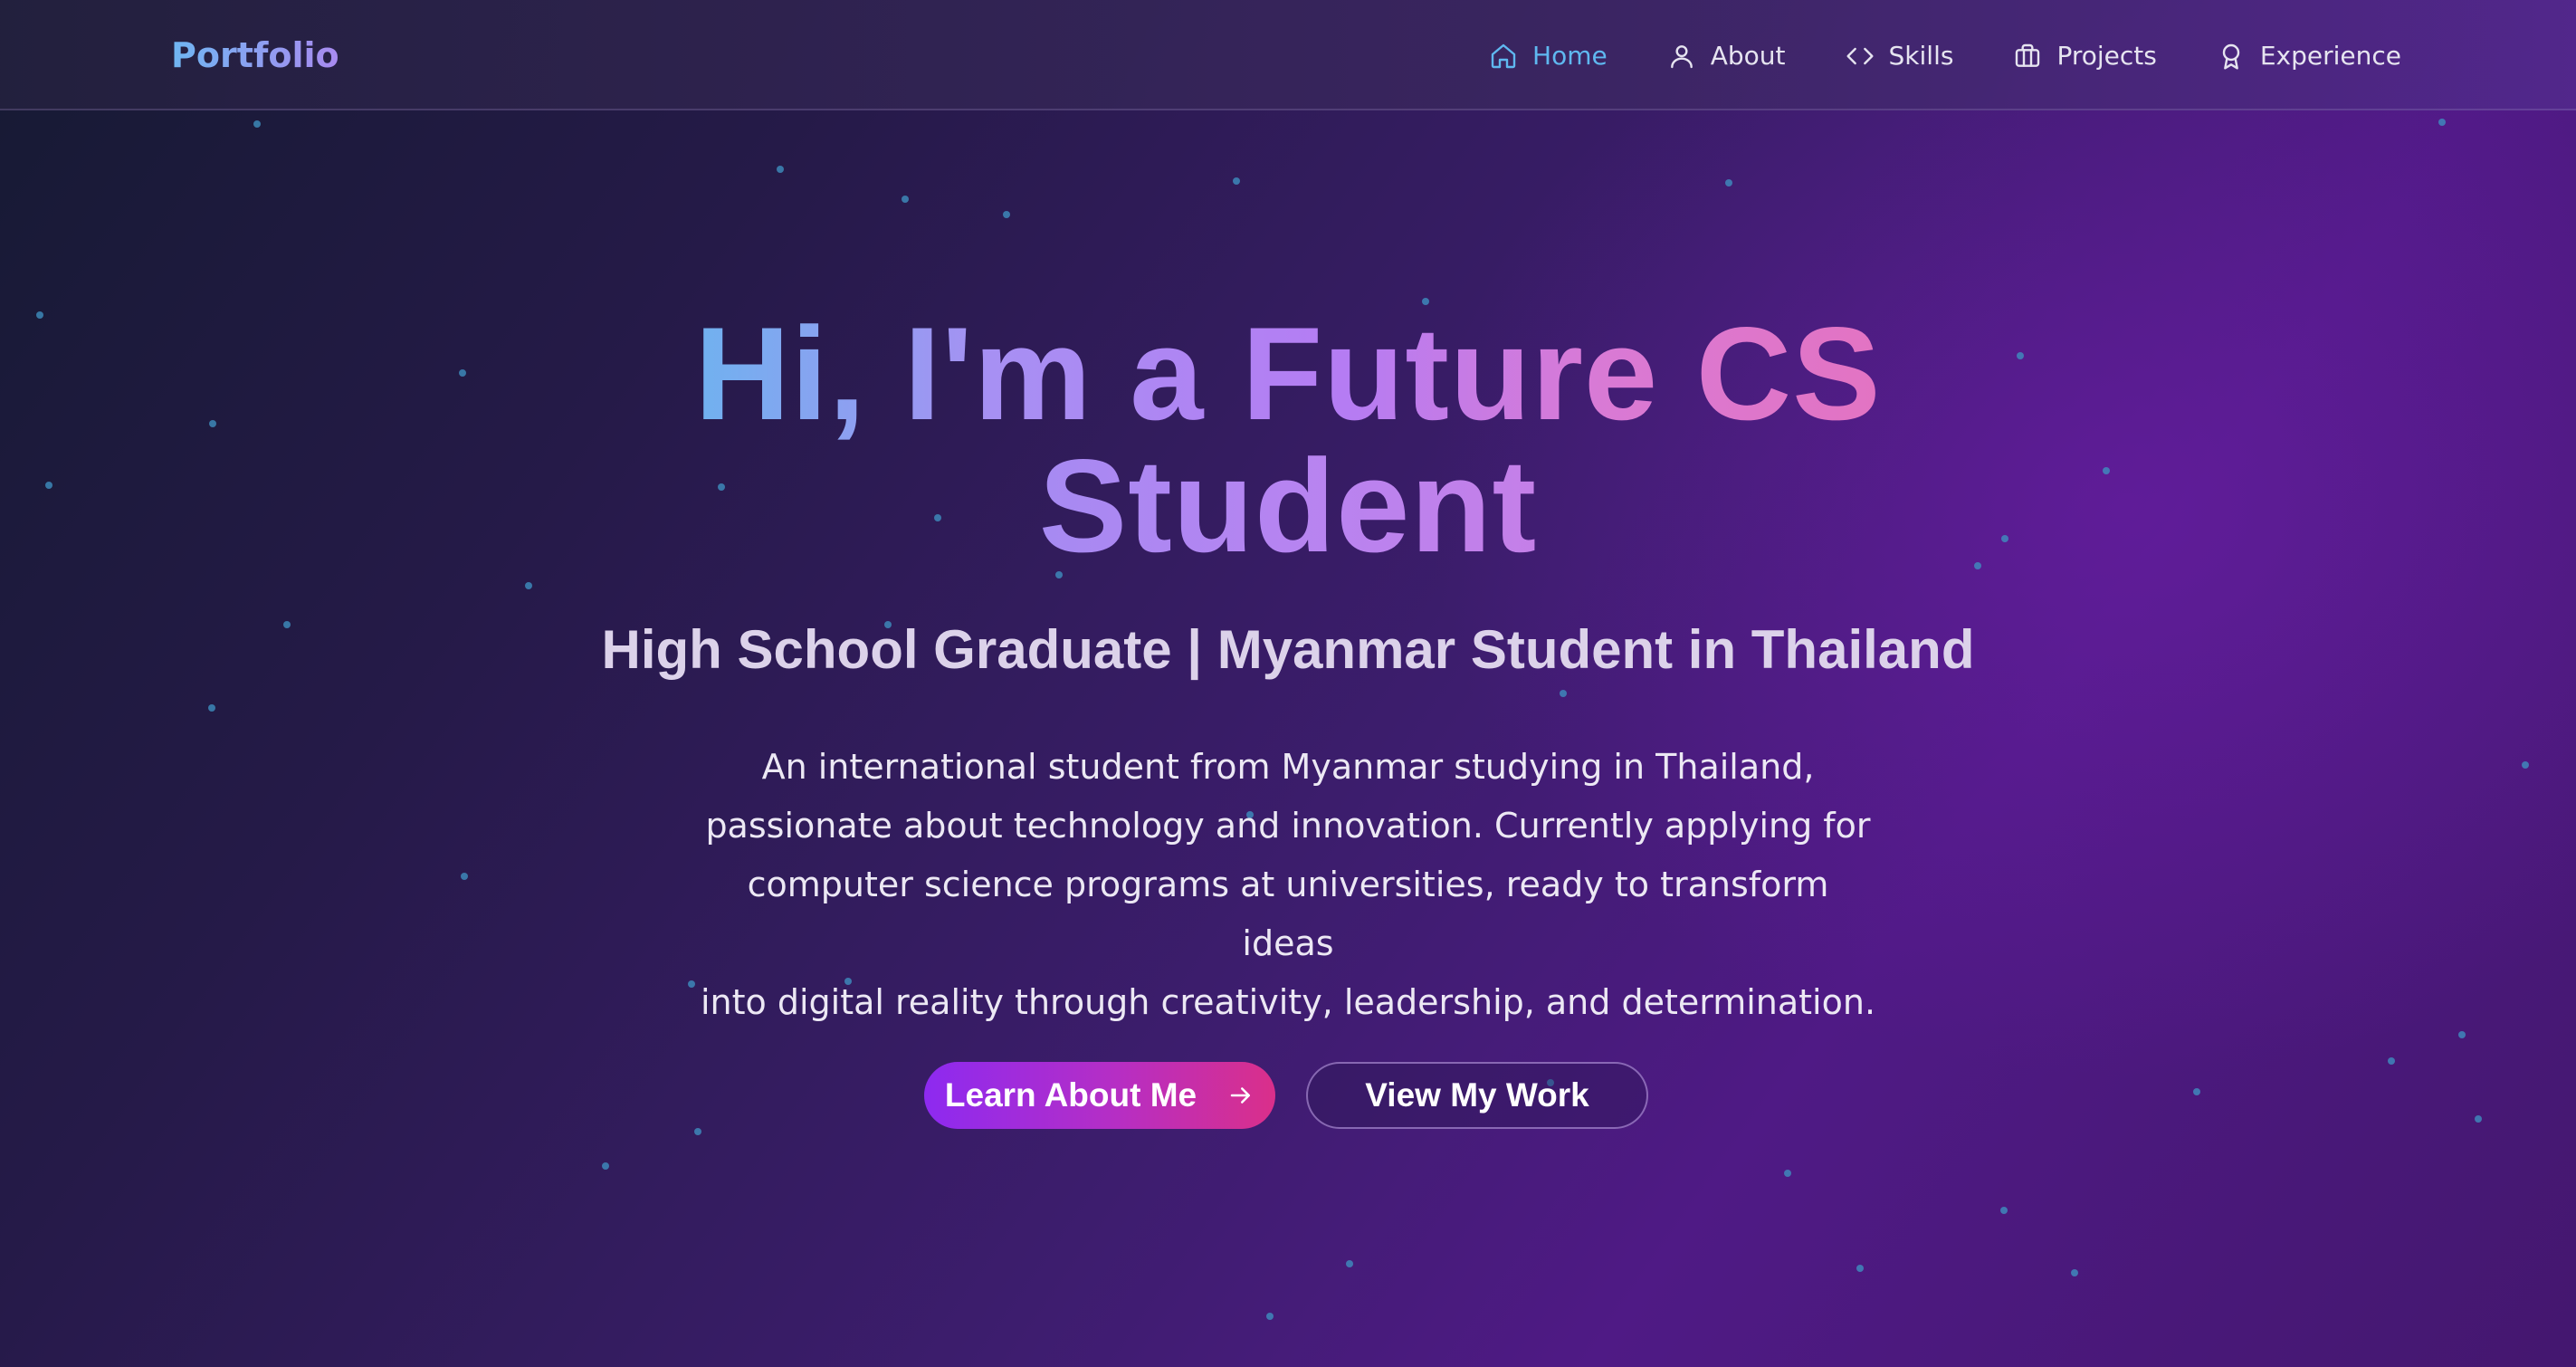 The height and width of the screenshot is (1367, 2576). What do you see at coordinates (2107, 56) in the screenshot?
I see `nav-item-label: Projects` at bounding box center [2107, 56].